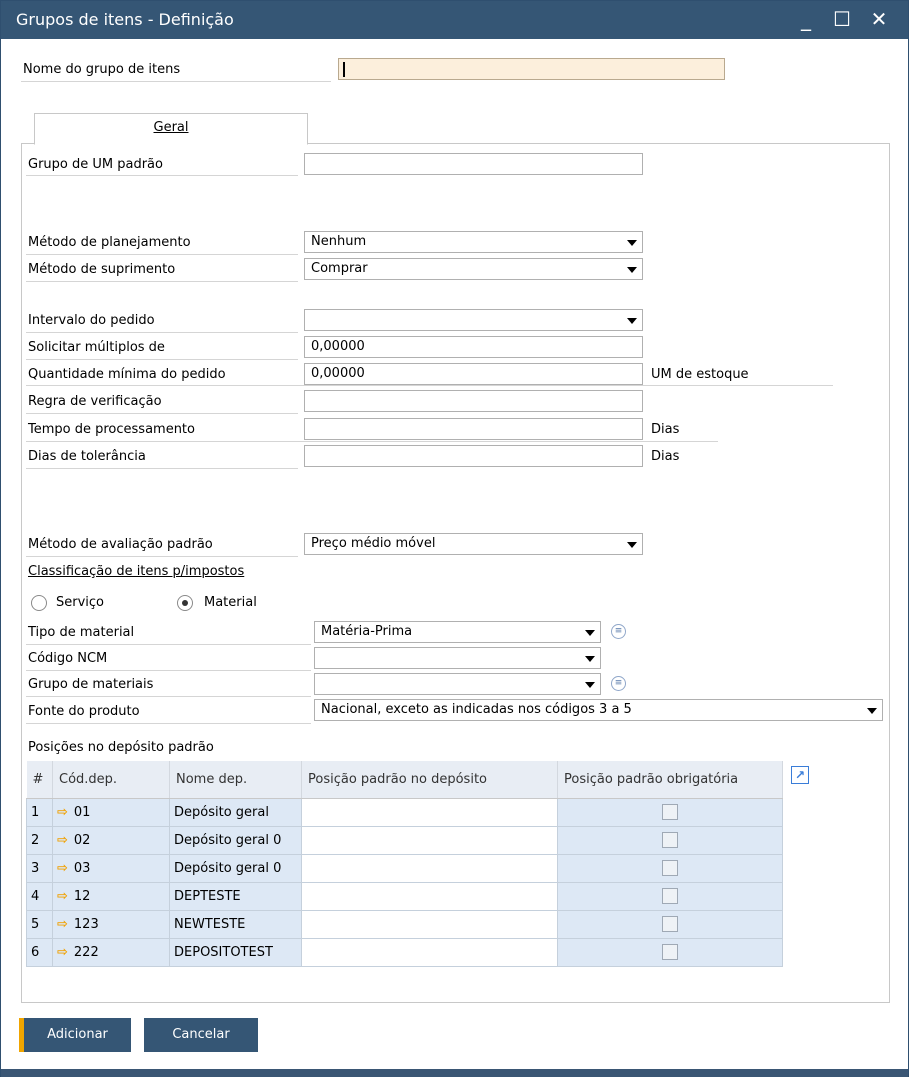 This screenshot has height=1077, width=909. Describe the element at coordinates (457, 632) in the screenshot. I see `material-type-select: Matéria-Prima` at that location.